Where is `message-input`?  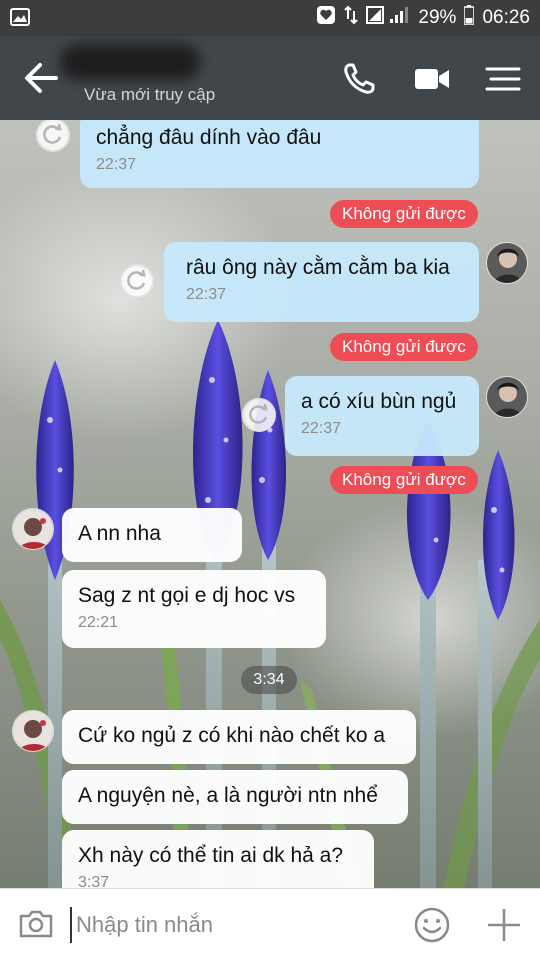
message-input is located at coordinates (230, 925).